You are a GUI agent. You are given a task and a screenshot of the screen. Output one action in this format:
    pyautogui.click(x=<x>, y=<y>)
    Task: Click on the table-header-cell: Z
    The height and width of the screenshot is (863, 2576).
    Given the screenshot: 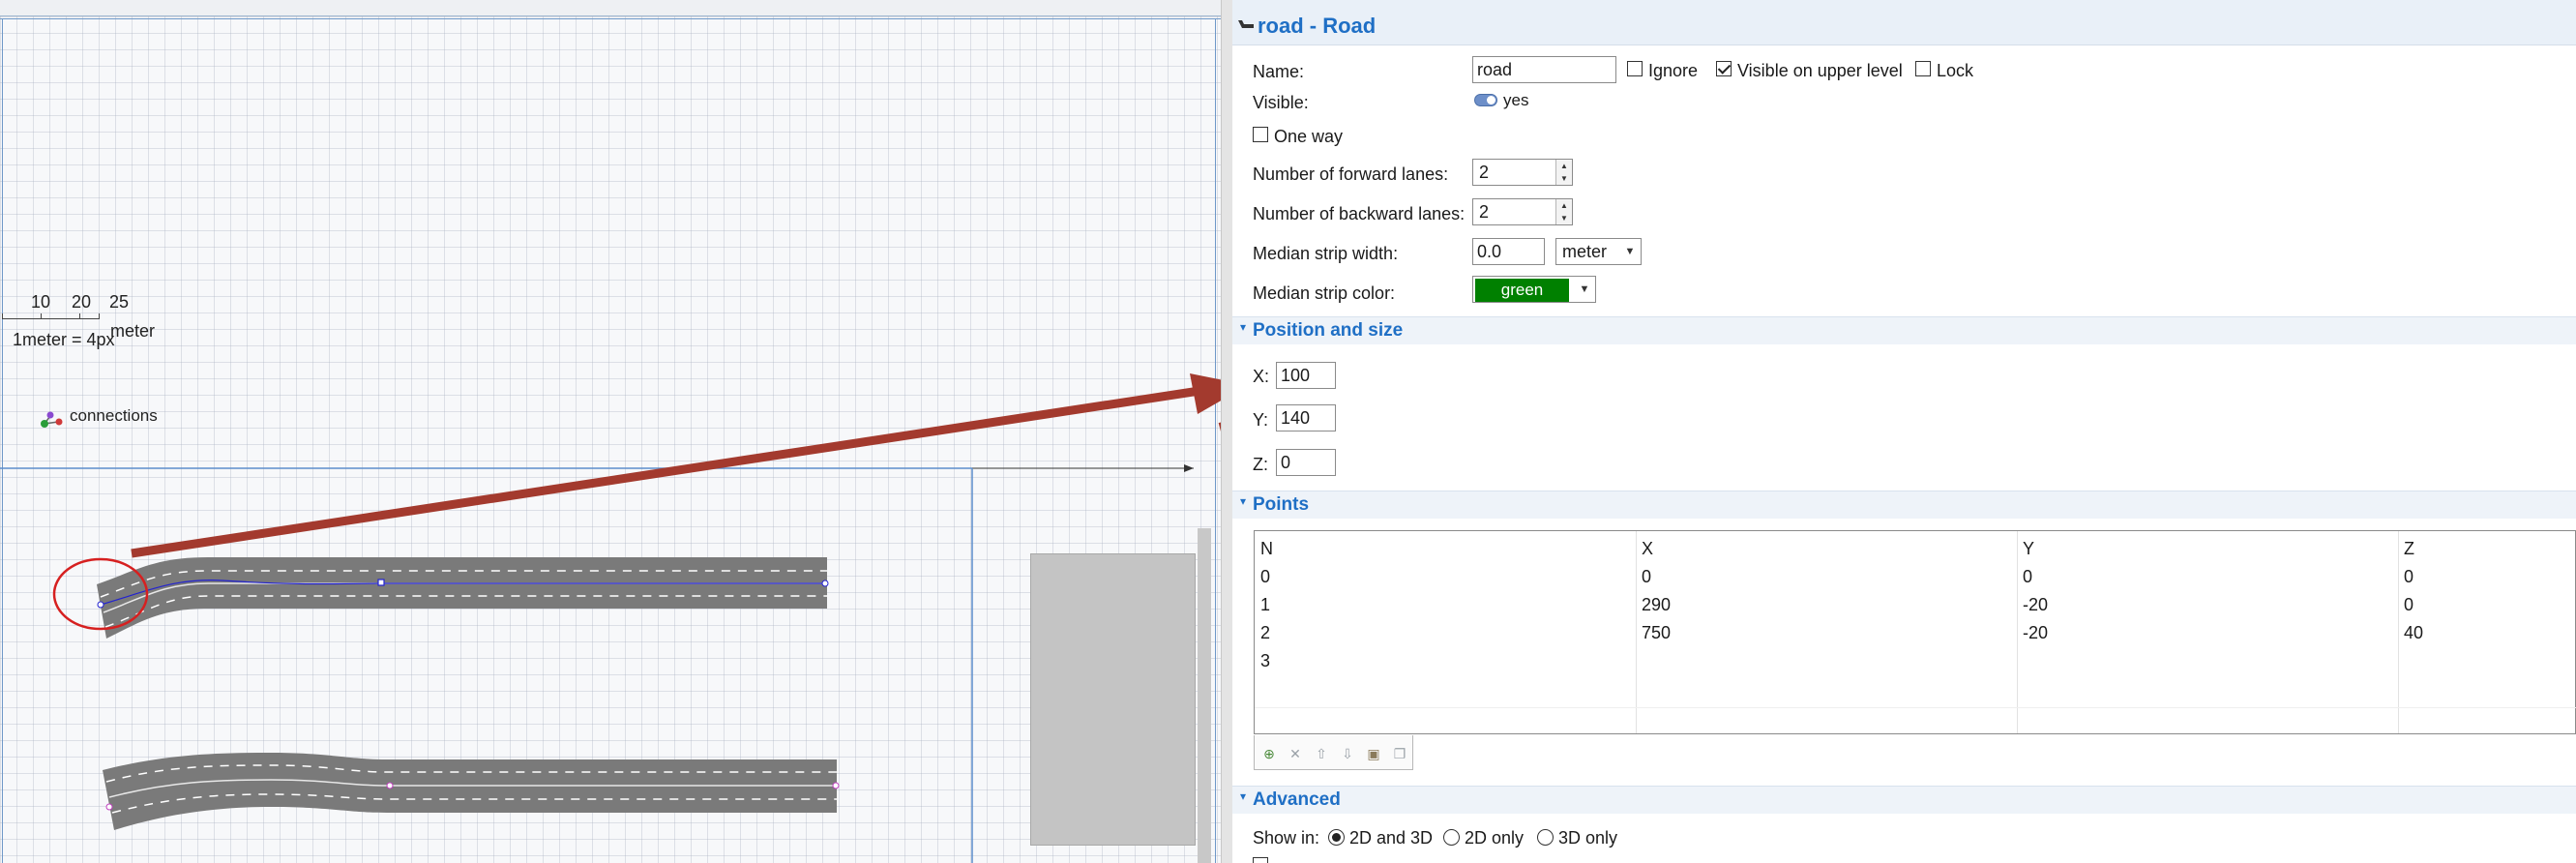 What is the action you would take?
    pyautogui.click(x=2409, y=548)
    